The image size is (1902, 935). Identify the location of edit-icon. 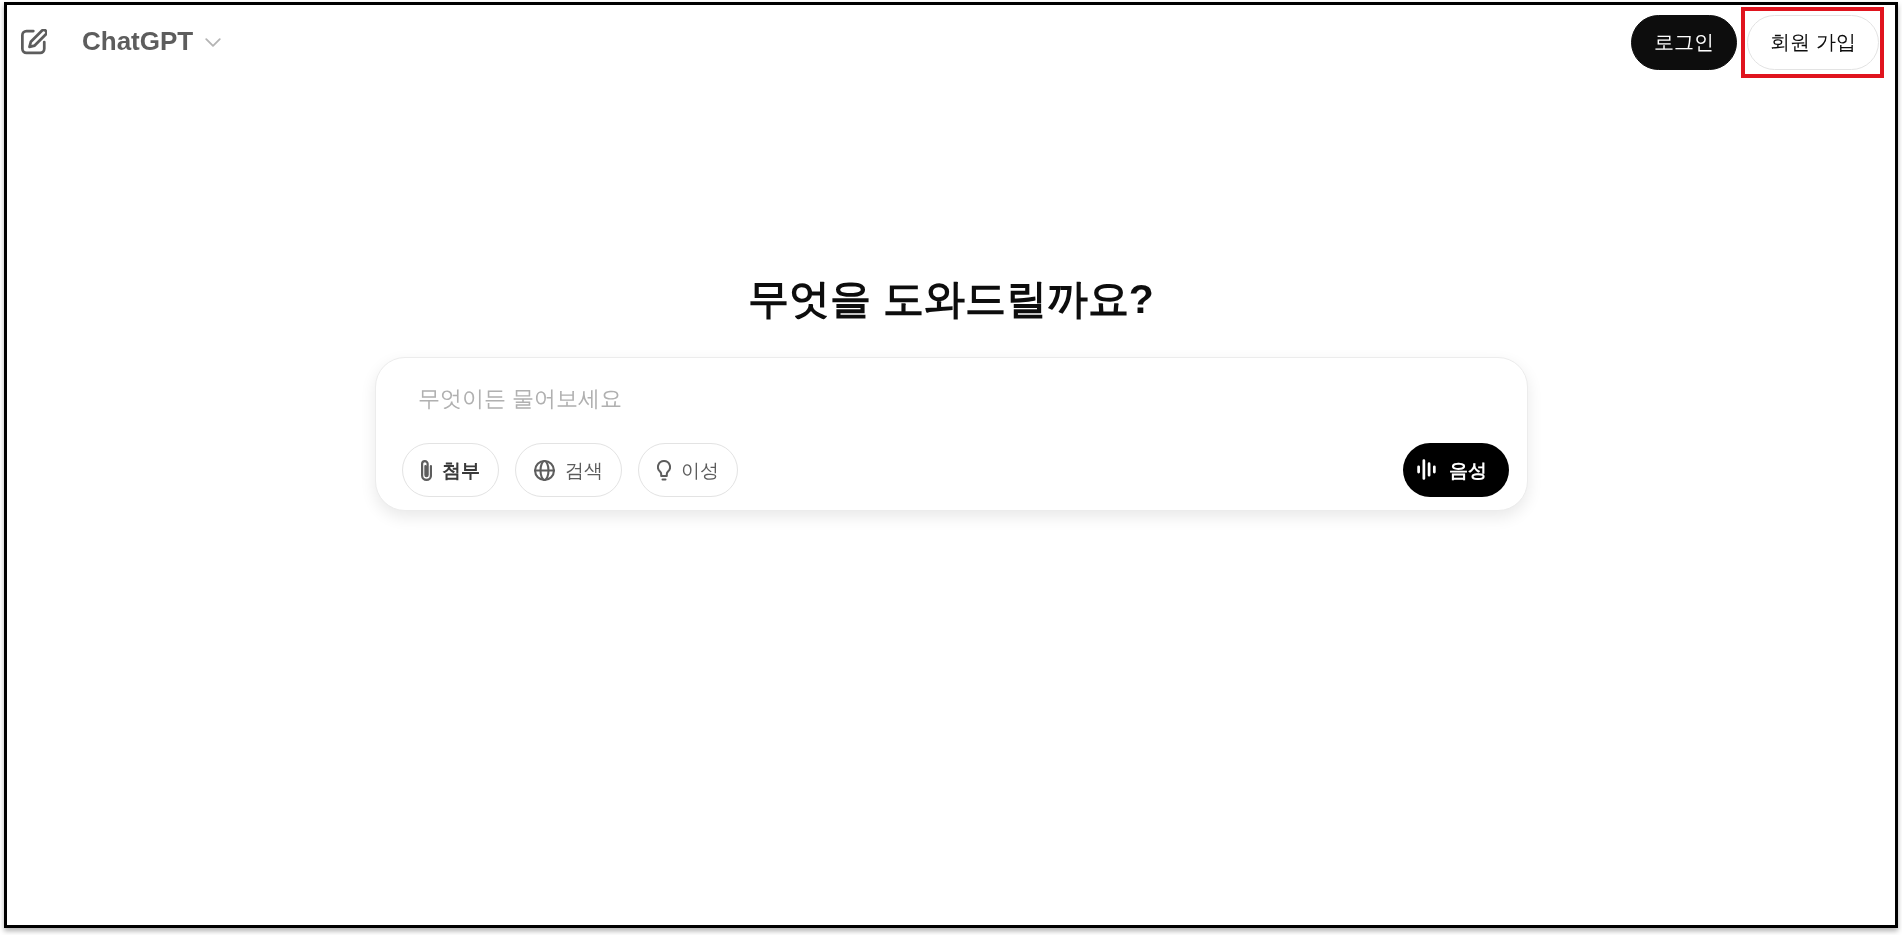
(34, 42).